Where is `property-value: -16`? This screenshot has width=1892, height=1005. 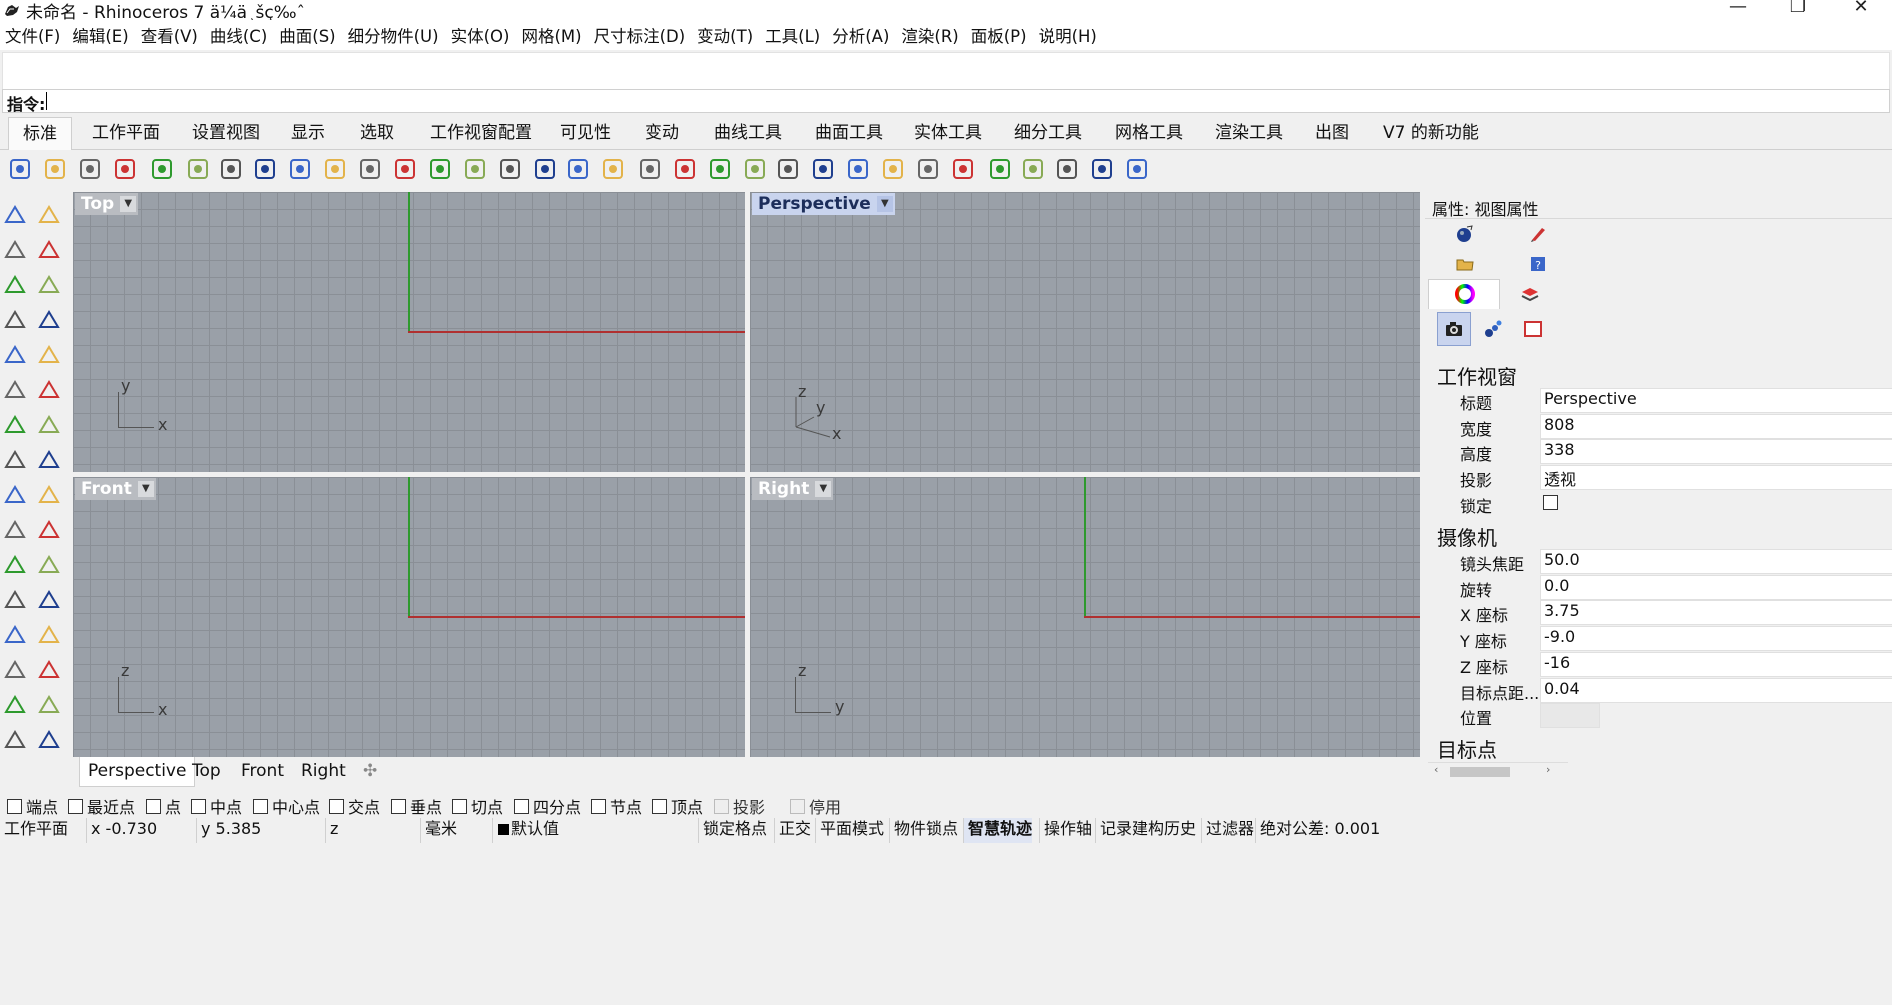 property-value: -16 is located at coordinates (1716, 664).